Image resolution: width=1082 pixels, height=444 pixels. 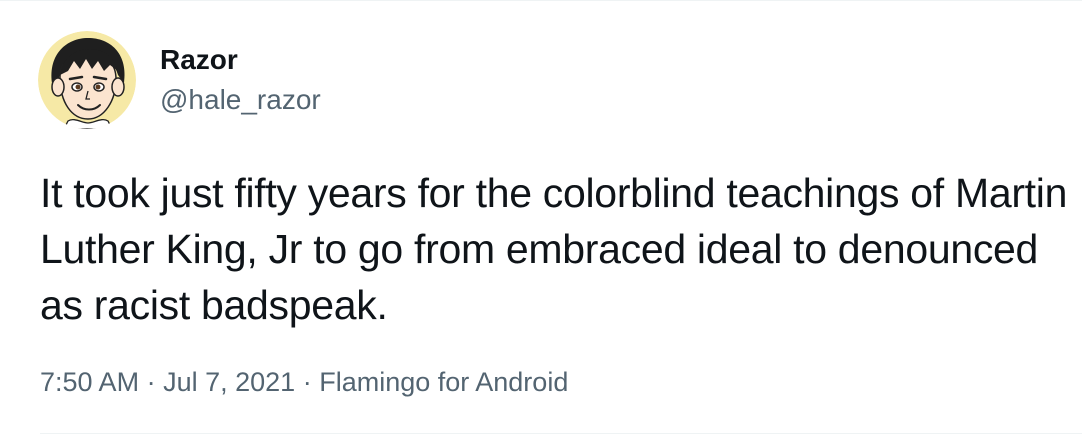 I want to click on author-name: Razor, so click(x=199, y=60).